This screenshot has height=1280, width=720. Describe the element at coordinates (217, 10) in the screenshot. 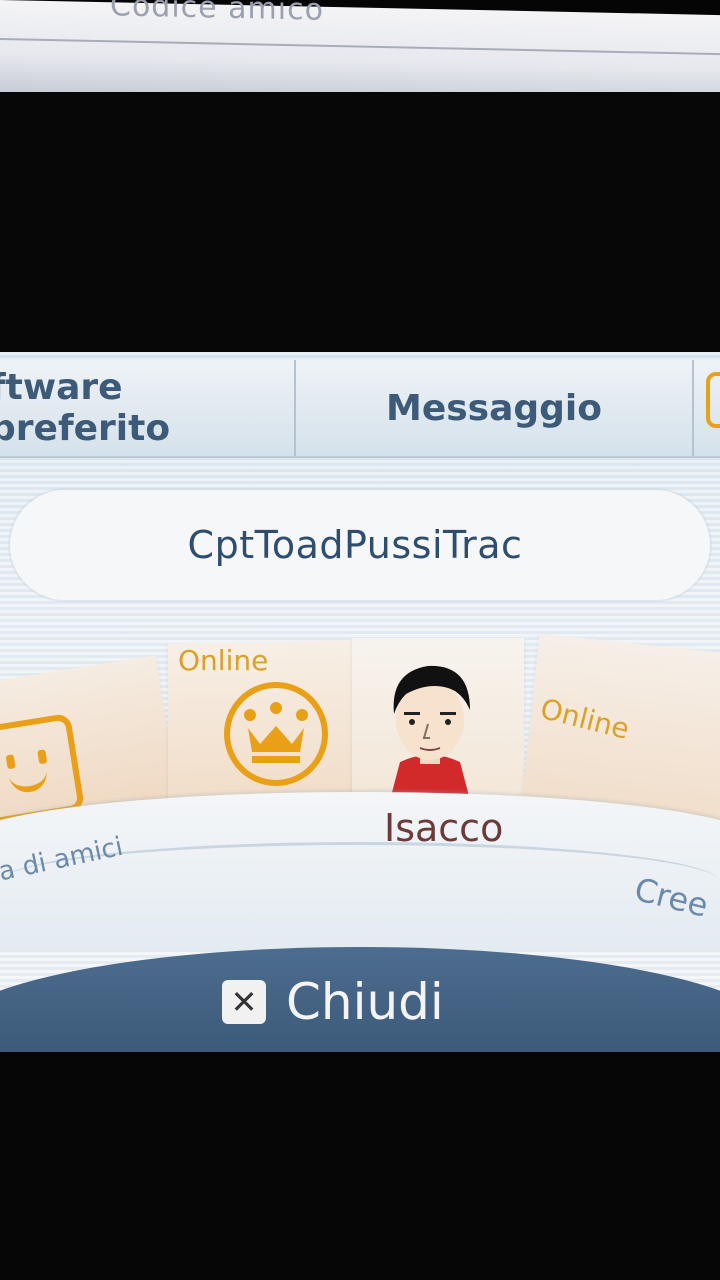

I see `upper-screen-partial-text: Codice amico` at that location.